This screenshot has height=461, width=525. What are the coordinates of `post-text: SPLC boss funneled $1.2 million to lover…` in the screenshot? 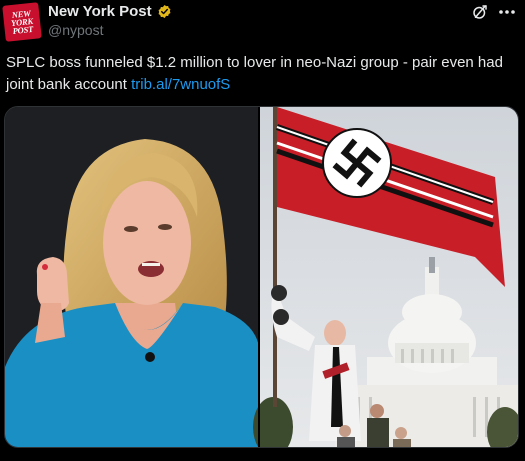 It's located at (261, 74).